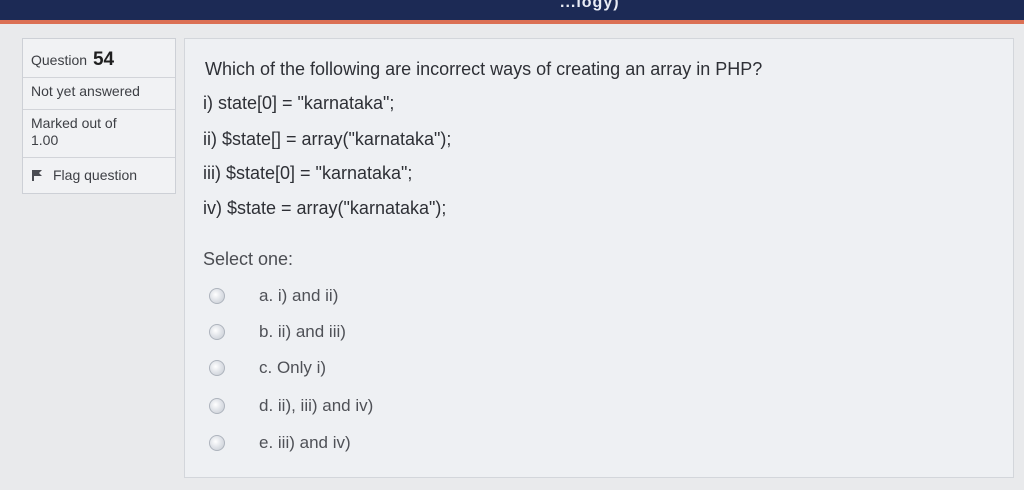 This screenshot has height=490, width=1024. I want to click on marks-info: Marked out of 1.00, so click(74, 132).